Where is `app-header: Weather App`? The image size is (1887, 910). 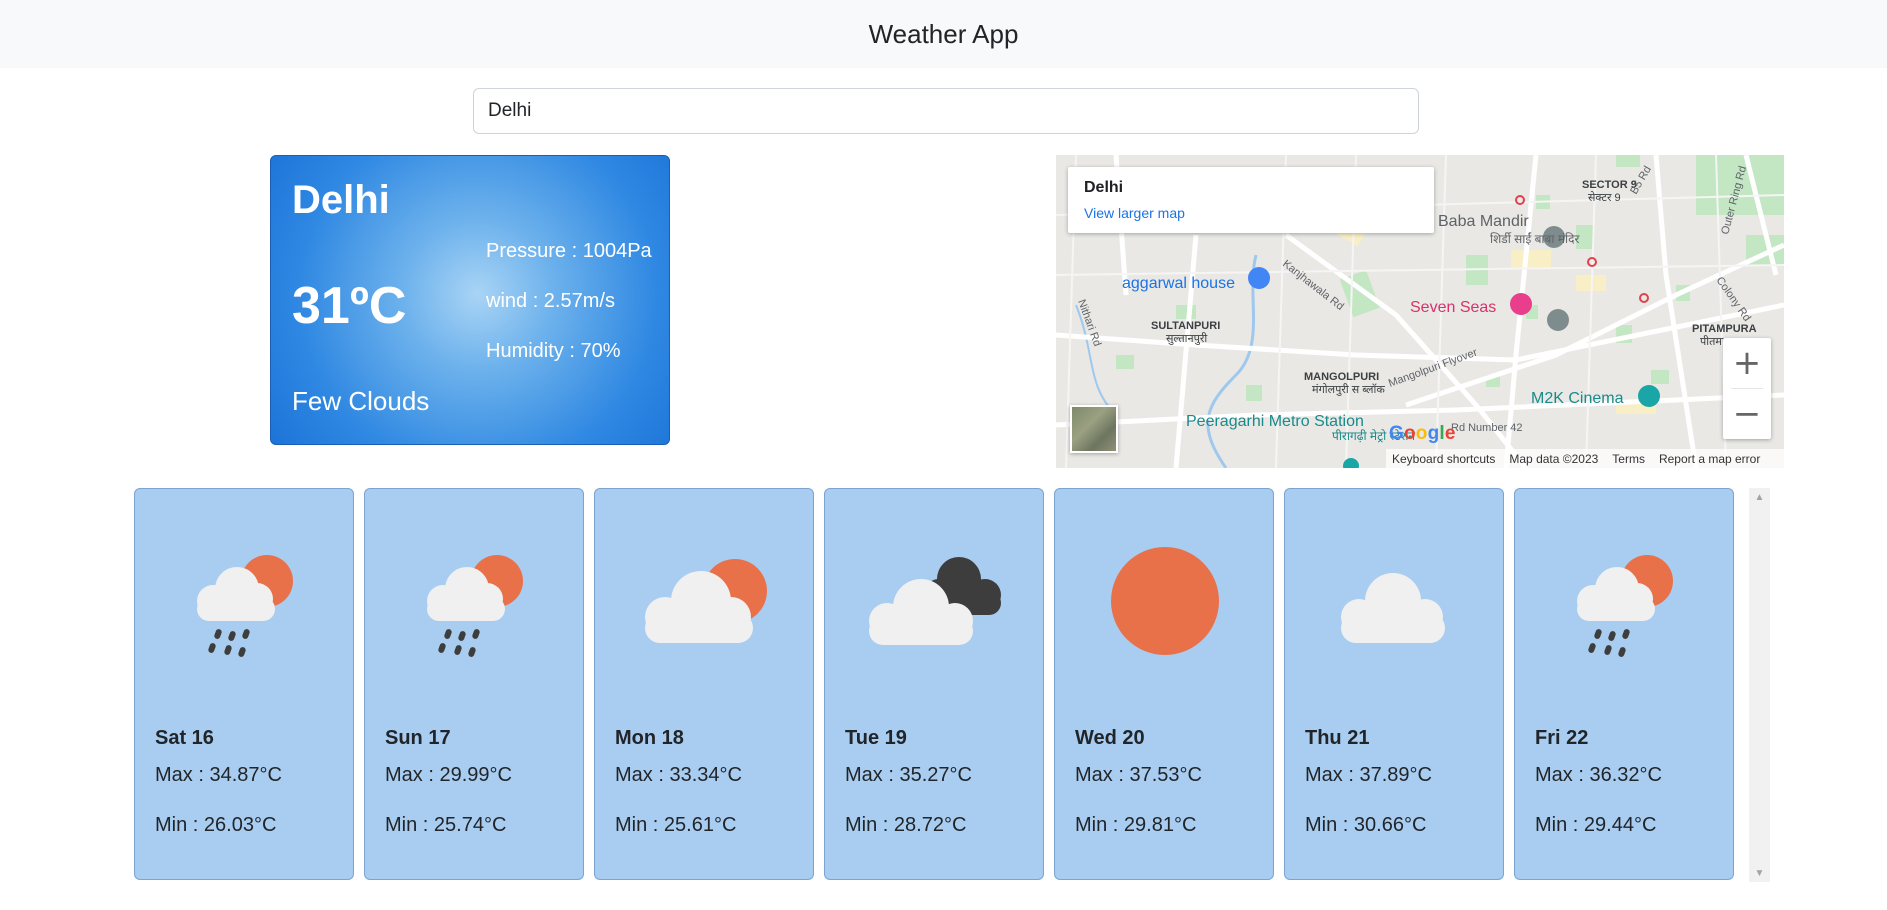 app-header: Weather App is located at coordinates (943, 34).